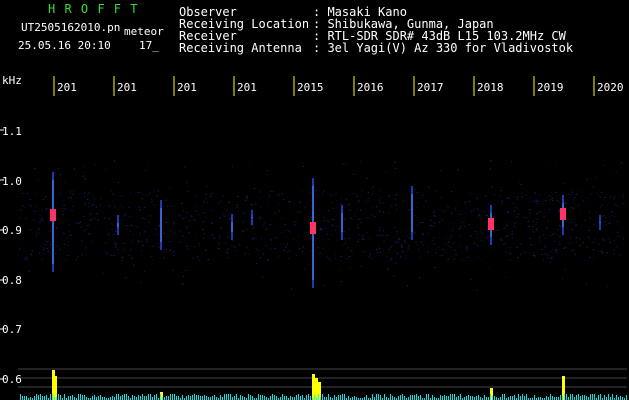 The image size is (629, 400). Describe the element at coordinates (71, 27) in the screenshot. I see `filename-label: UT2505162010.pn` at that location.